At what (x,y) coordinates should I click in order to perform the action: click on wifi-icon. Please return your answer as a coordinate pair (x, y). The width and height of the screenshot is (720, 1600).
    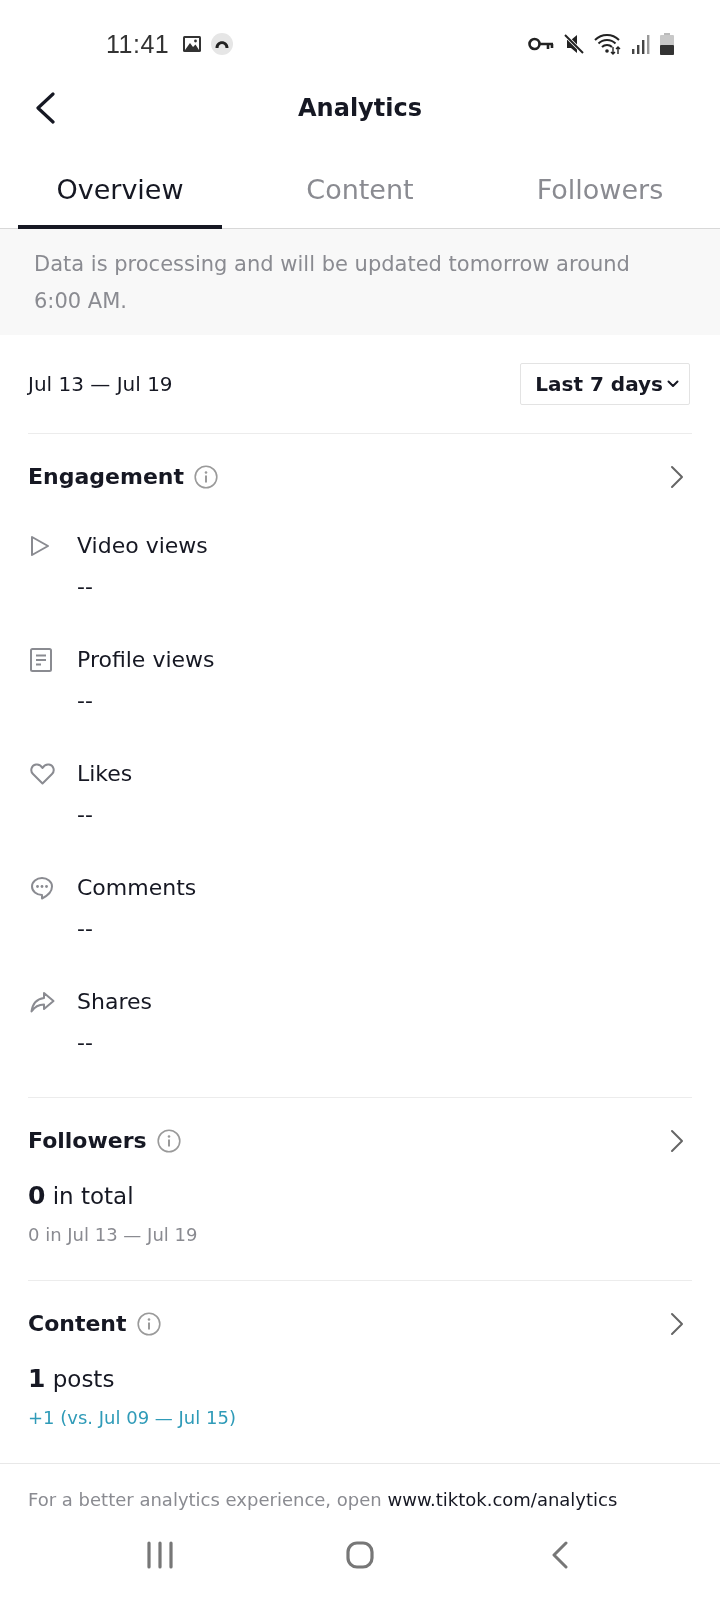
    Looking at the image, I should click on (608, 44).